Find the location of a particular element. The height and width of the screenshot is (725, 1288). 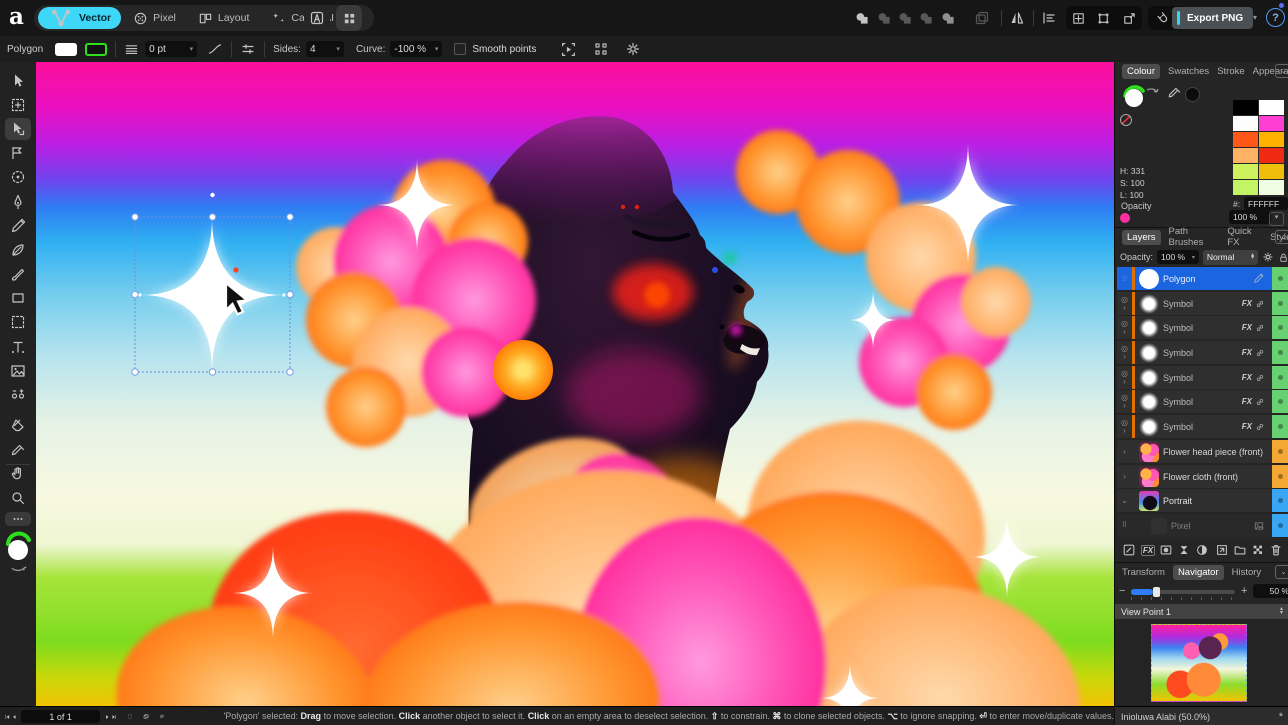

smooth-points-checkbox is located at coordinates (460, 49).